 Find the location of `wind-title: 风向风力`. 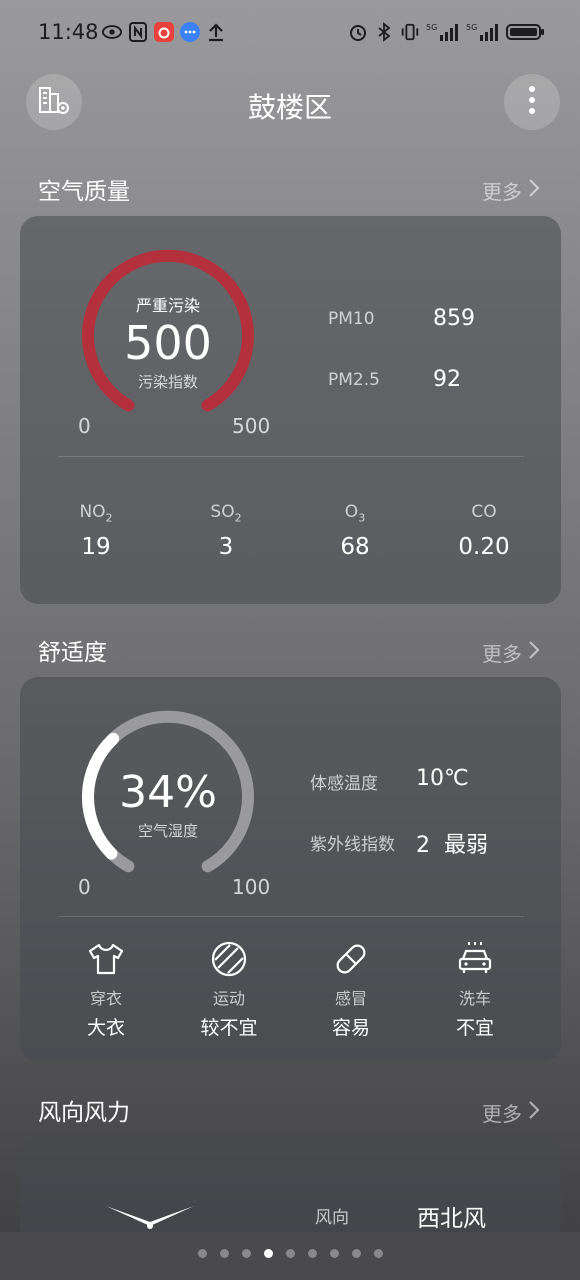

wind-title: 风向风力 is located at coordinates (84, 1113).